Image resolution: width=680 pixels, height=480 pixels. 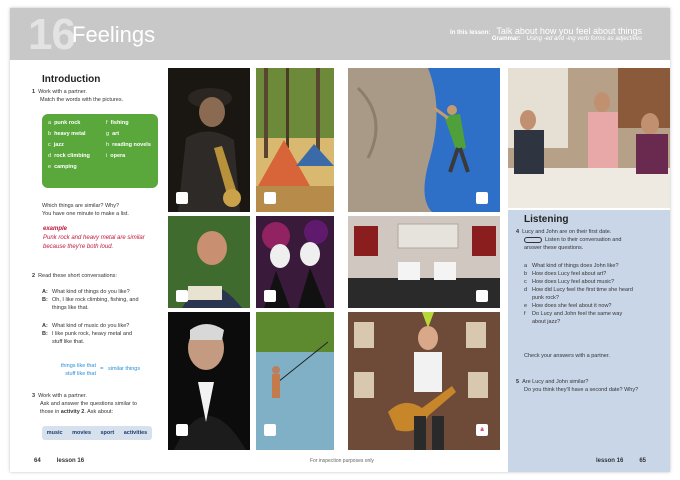 I want to click on word-text: camping, so click(x=65, y=167).